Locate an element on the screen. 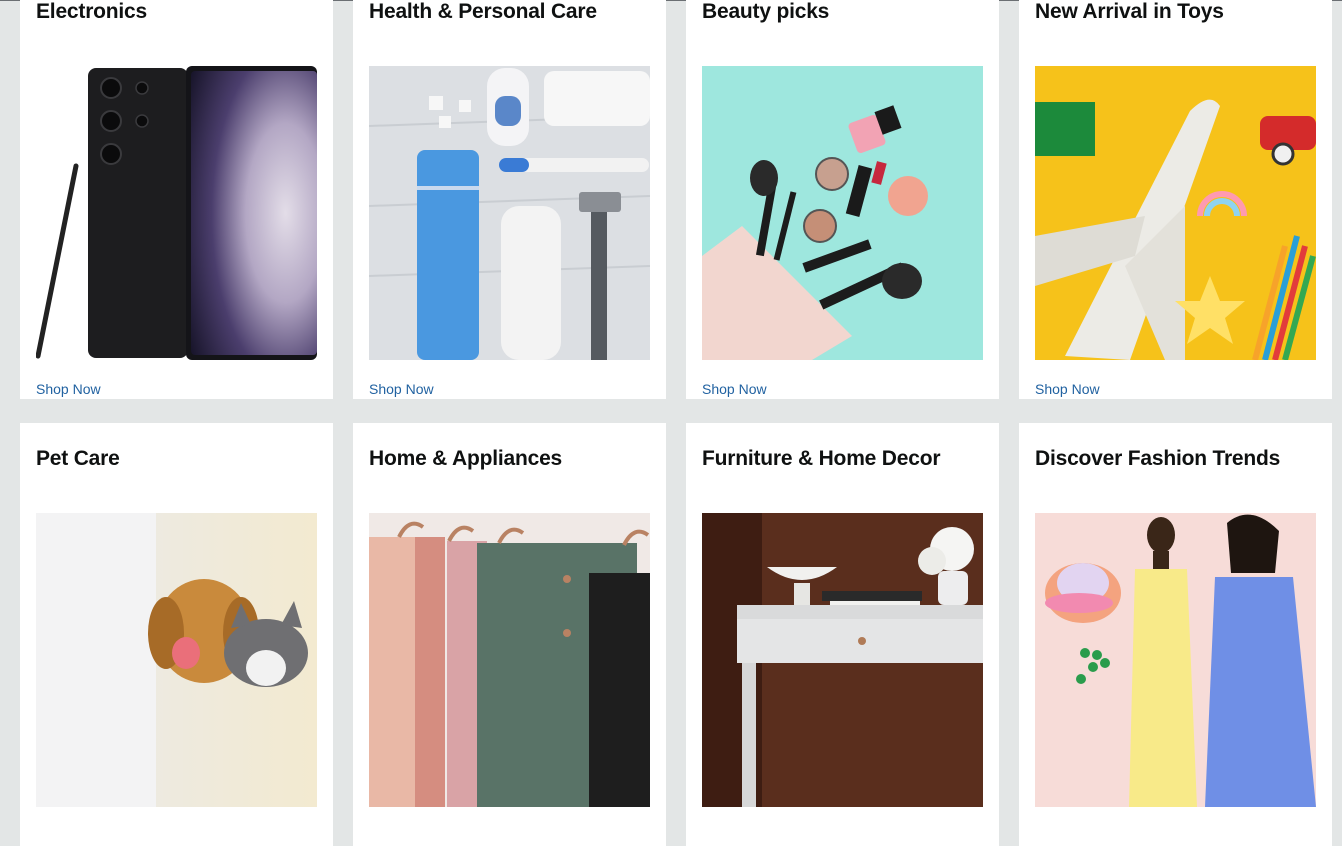 The width and height of the screenshot is (1342, 846). card-title: Discover Fashion Trends is located at coordinates (1158, 458).